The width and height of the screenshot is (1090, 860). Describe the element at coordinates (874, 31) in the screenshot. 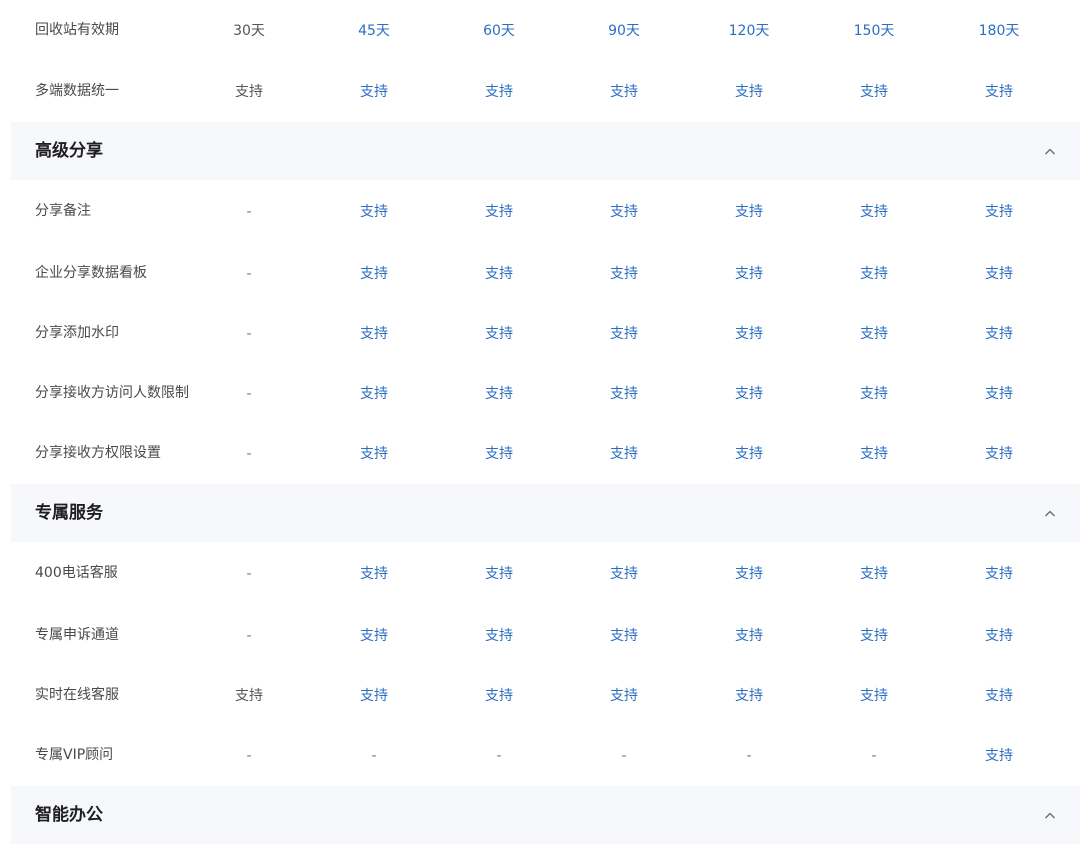

I see `plan-value-cell: 150天` at that location.